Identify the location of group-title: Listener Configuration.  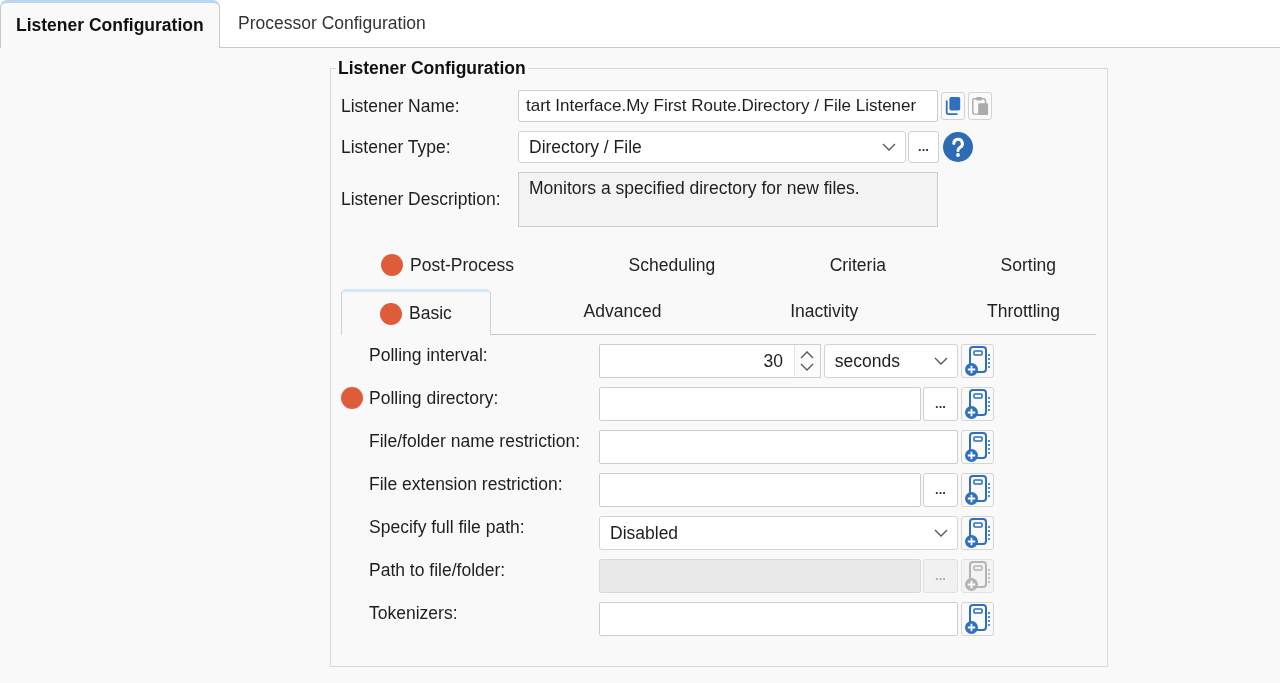
(432, 68).